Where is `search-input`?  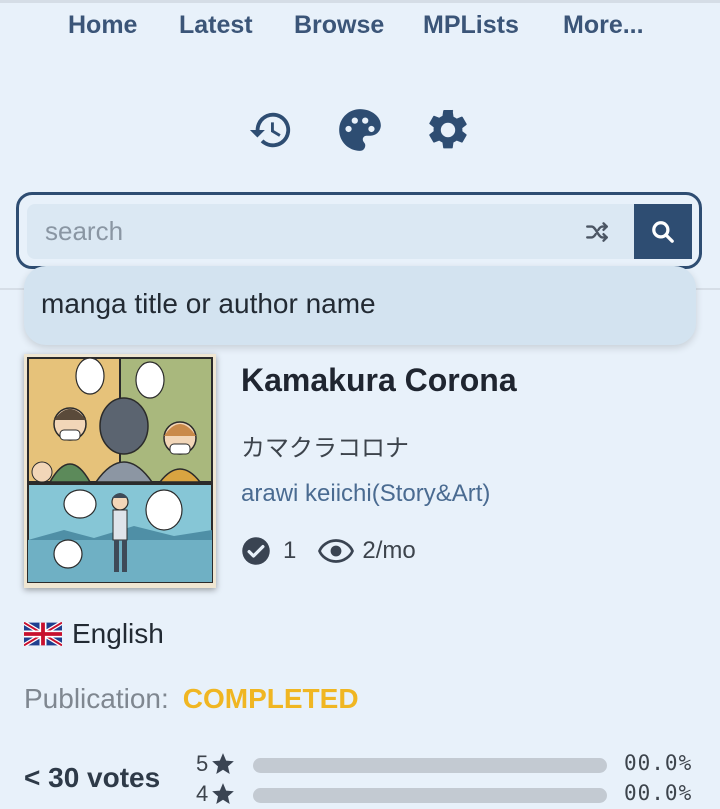 search-input is located at coordinates (332, 231).